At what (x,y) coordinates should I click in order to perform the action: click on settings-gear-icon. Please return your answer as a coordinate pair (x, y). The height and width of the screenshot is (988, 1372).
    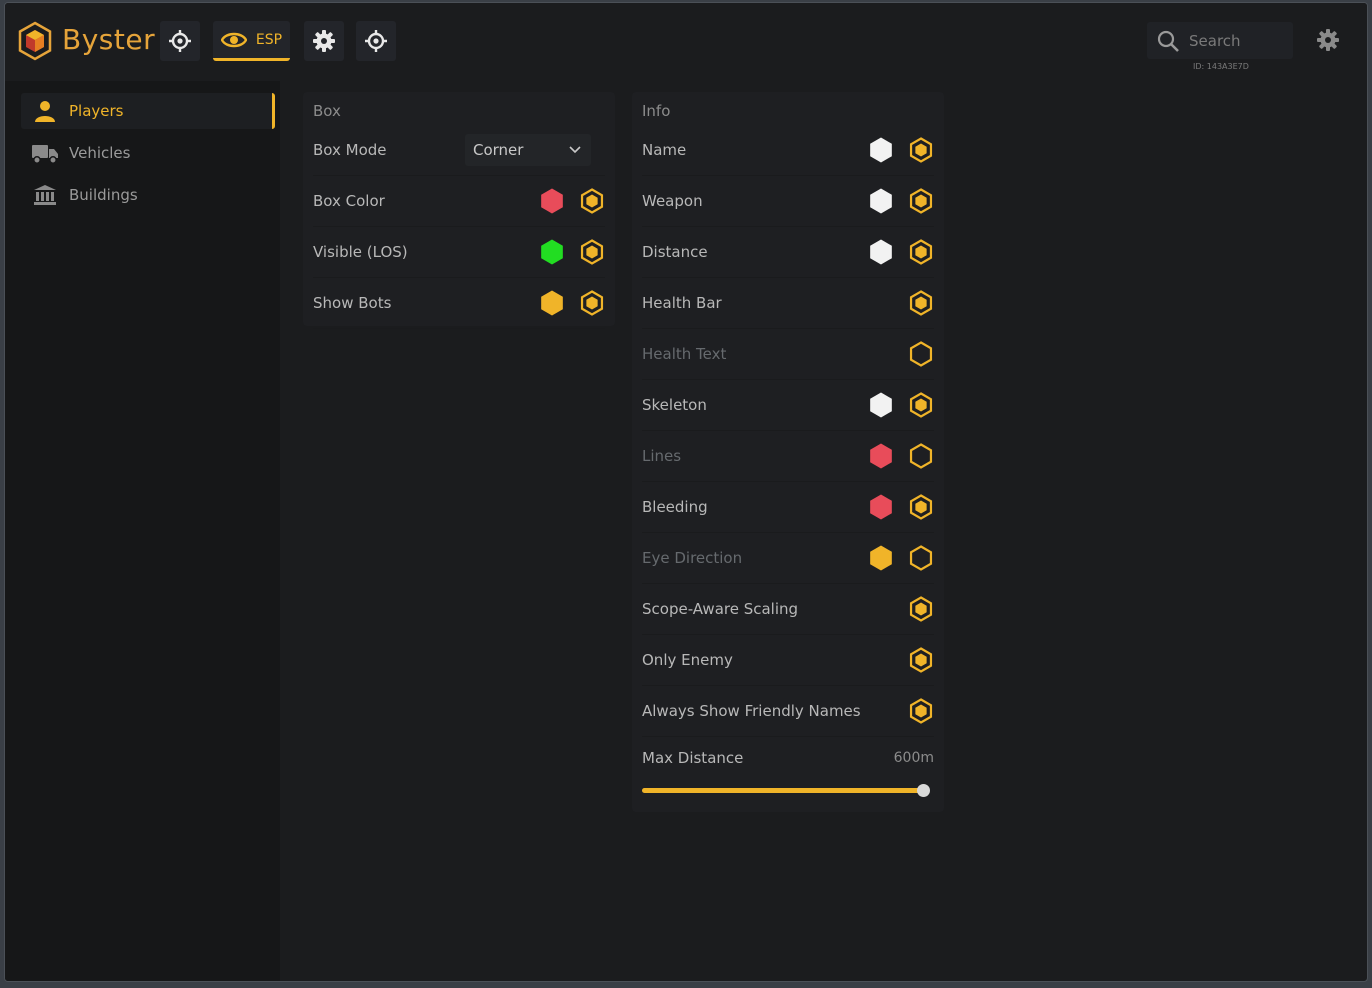
    Looking at the image, I should click on (1328, 40).